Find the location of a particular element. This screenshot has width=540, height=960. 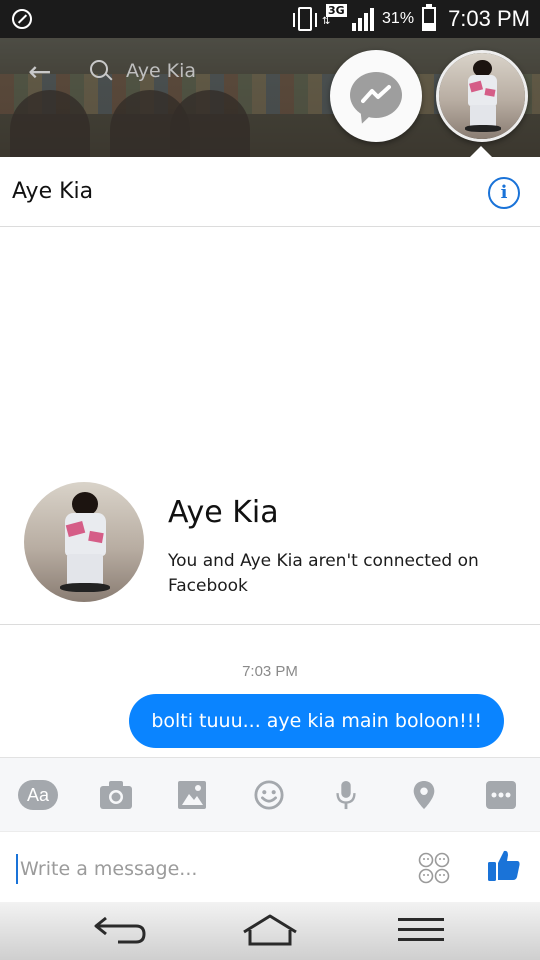

message-composer is located at coordinates (270, 866).